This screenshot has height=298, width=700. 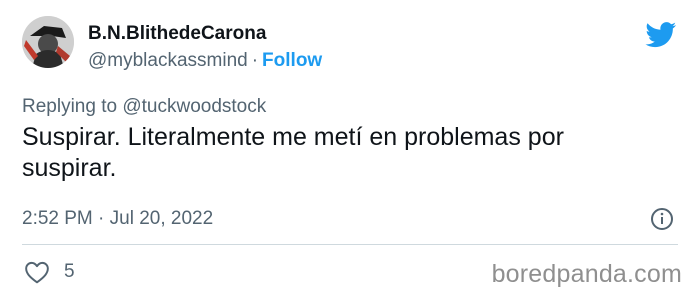 I want to click on divider, so click(x=350, y=244).